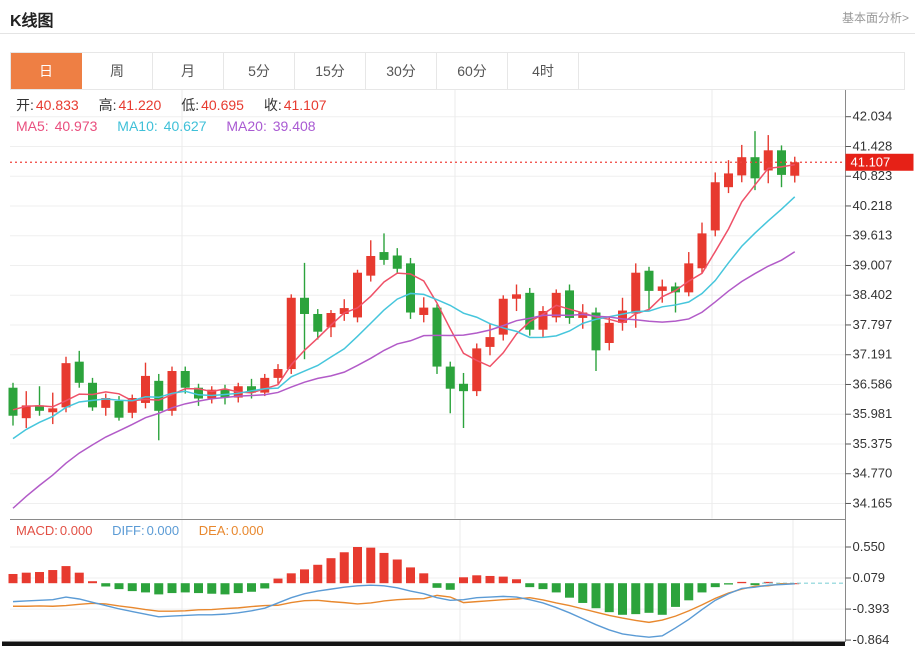 The width and height of the screenshot is (915, 648). I want to click on ma5-label: MA5:, so click(32, 126).